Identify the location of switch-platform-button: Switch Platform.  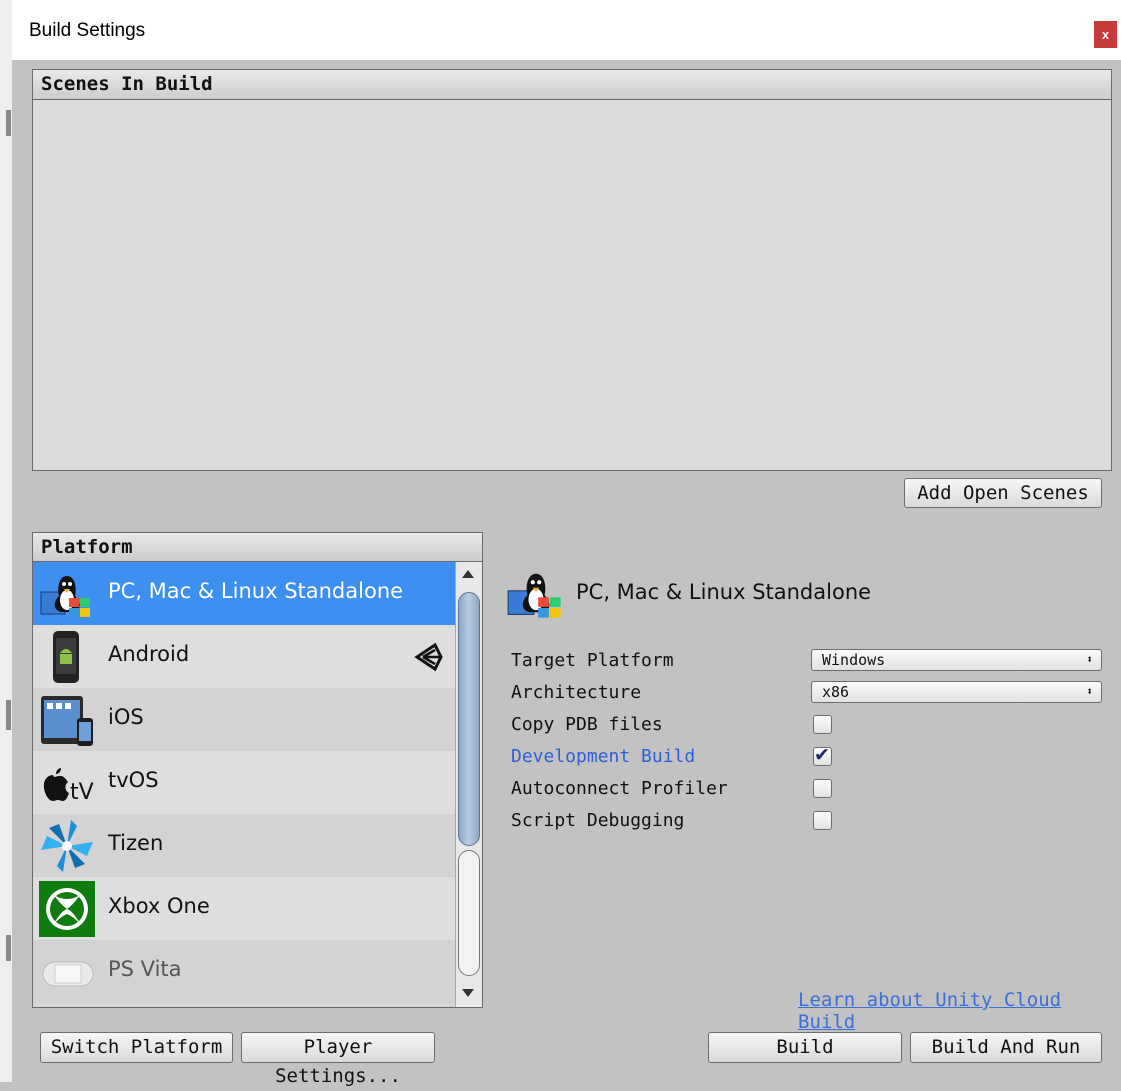
(136, 1047).